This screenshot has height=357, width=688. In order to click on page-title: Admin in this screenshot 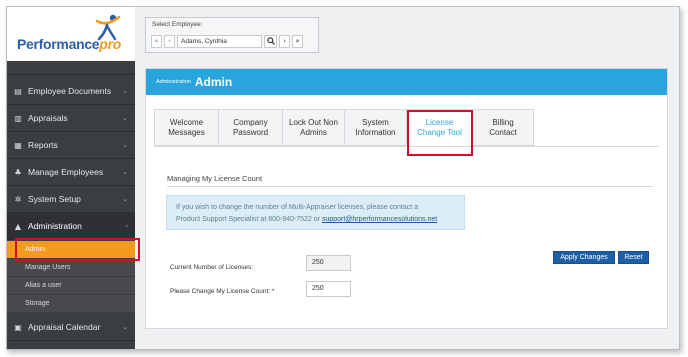, I will do `click(213, 82)`.